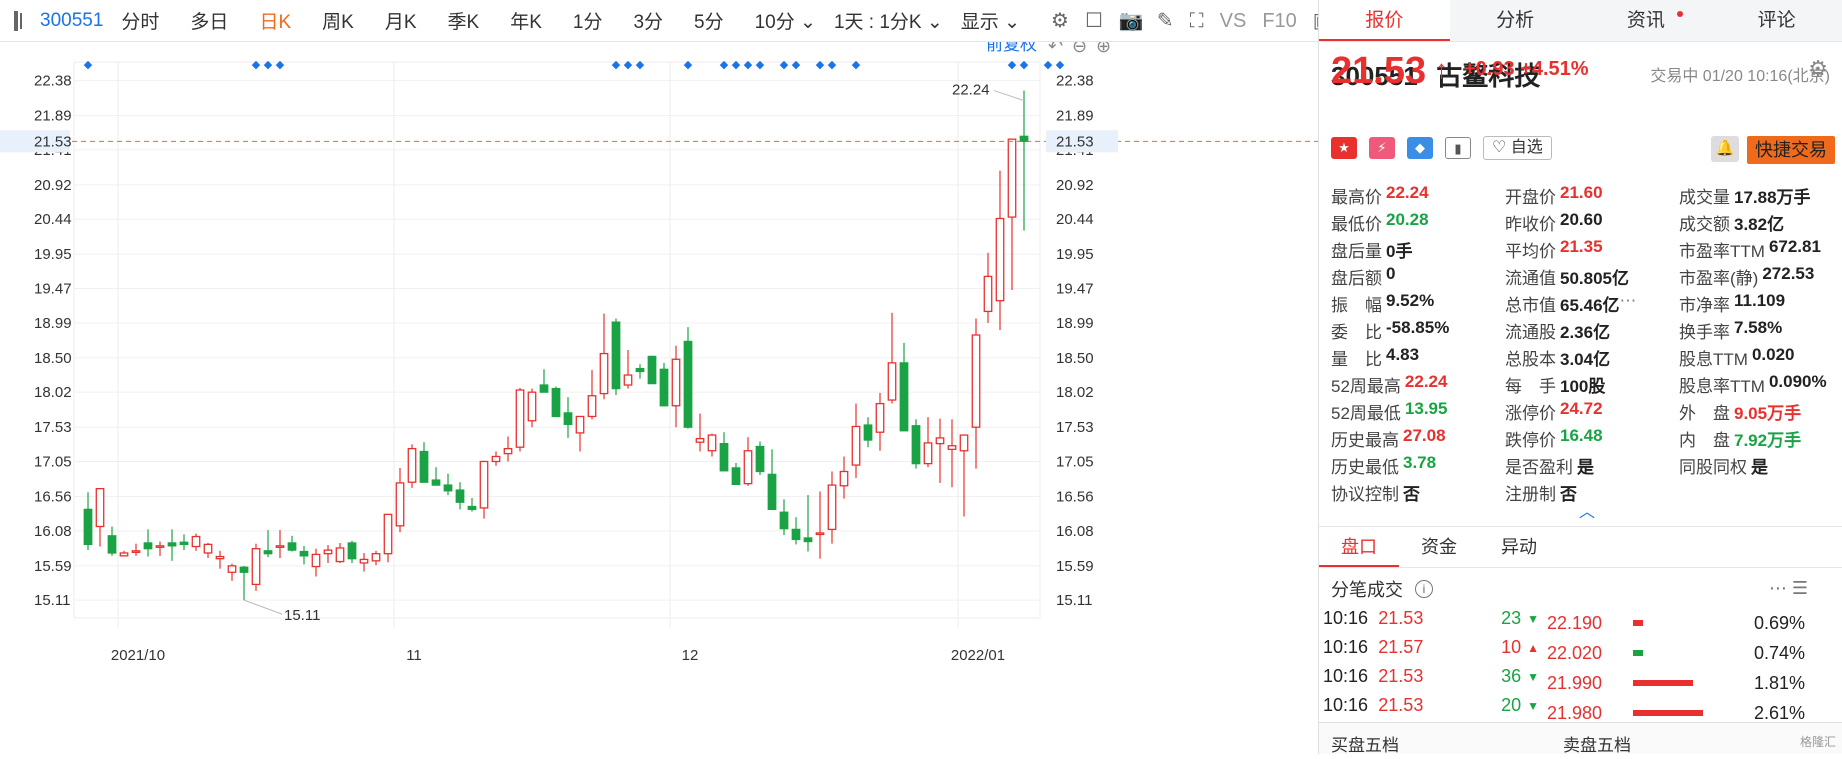 The height and width of the screenshot is (759, 1842). What do you see at coordinates (1424, 589) in the screenshot?
I see `info-icon: i` at bounding box center [1424, 589].